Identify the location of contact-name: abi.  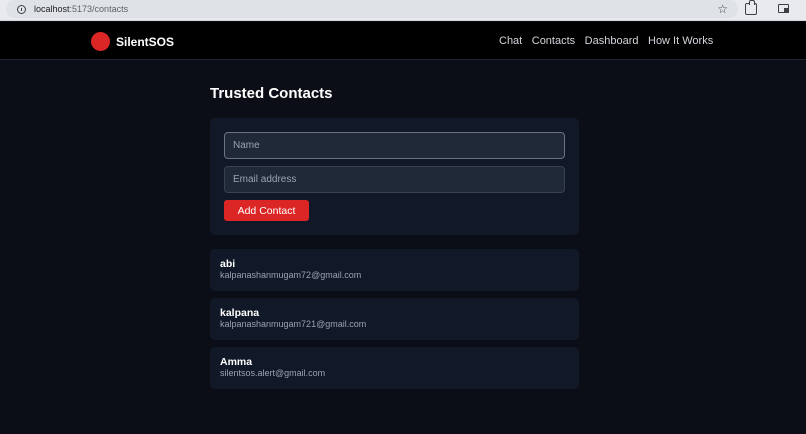
(228, 264).